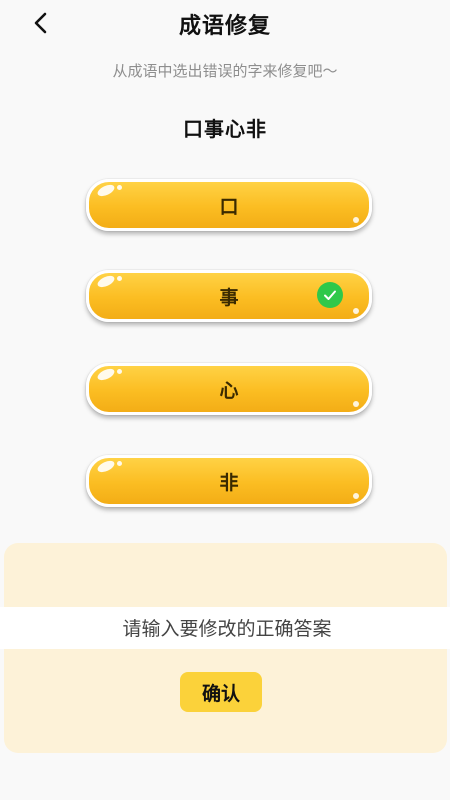 This screenshot has width=450, height=800. I want to click on option-button: 口, so click(229, 205).